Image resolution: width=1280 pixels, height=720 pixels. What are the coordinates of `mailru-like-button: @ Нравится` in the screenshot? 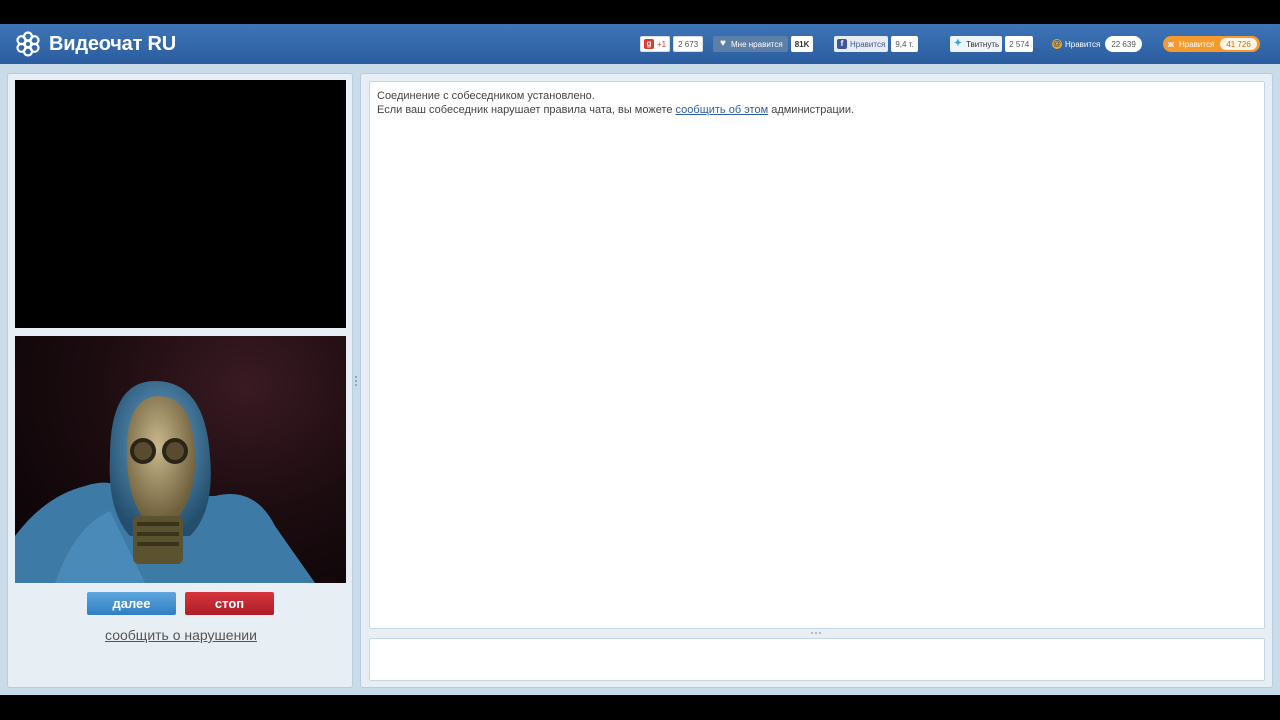 It's located at (1076, 44).